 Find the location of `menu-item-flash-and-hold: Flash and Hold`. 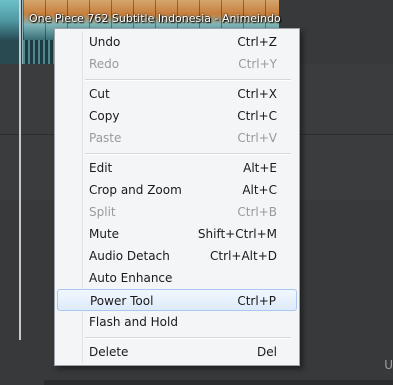

menu-item-flash-and-hold: Flash and Hold is located at coordinates (177, 322).